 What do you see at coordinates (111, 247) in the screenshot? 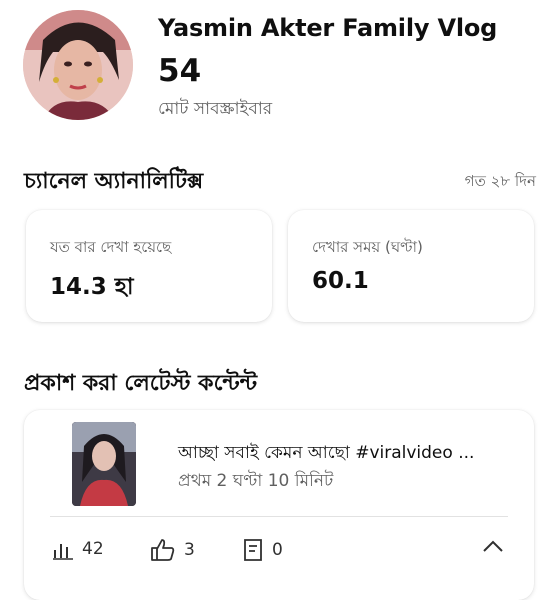
I see `views-label: যত বার দেখা হয়েছে` at bounding box center [111, 247].